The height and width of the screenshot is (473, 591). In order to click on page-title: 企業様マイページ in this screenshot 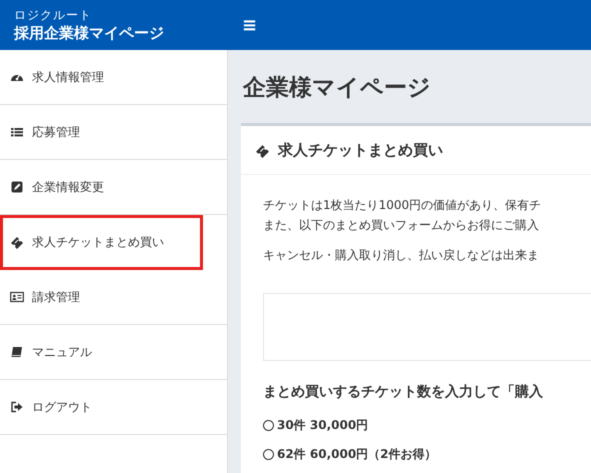, I will do `click(337, 88)`.